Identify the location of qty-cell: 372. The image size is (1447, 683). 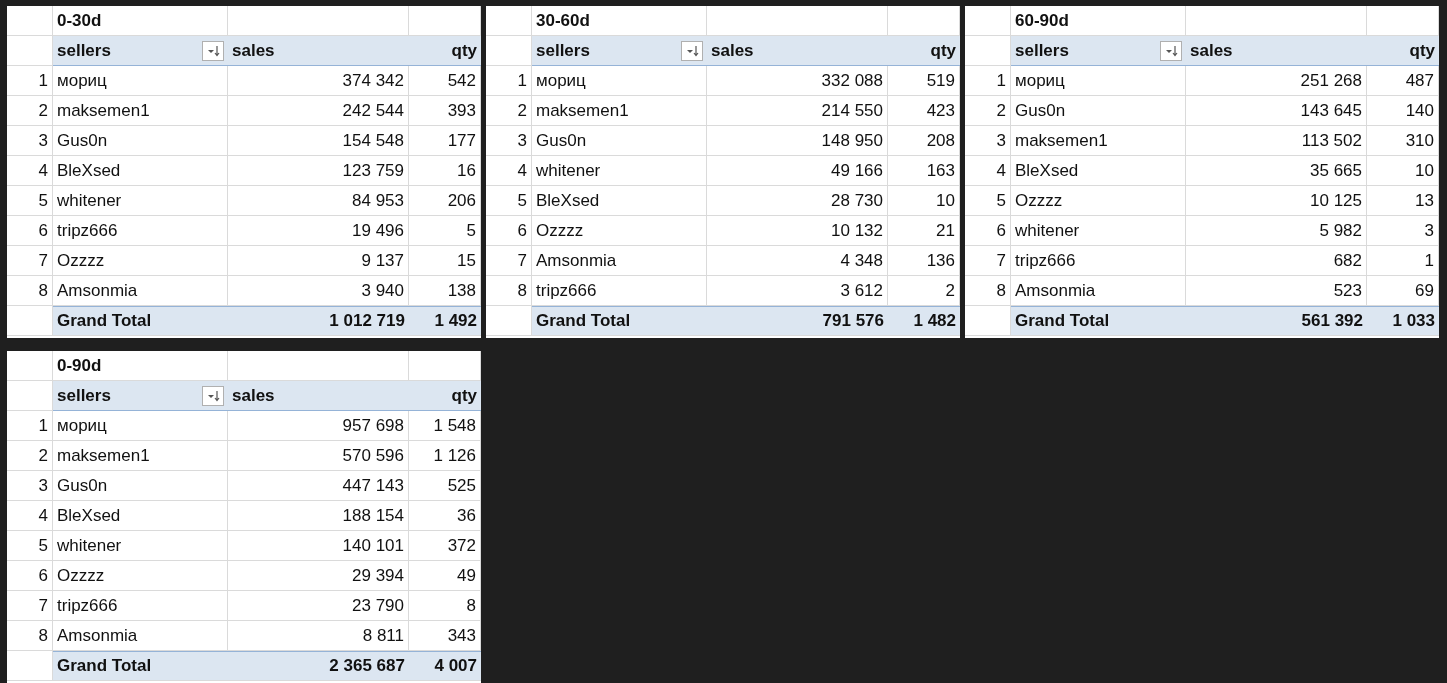
(445, 546).